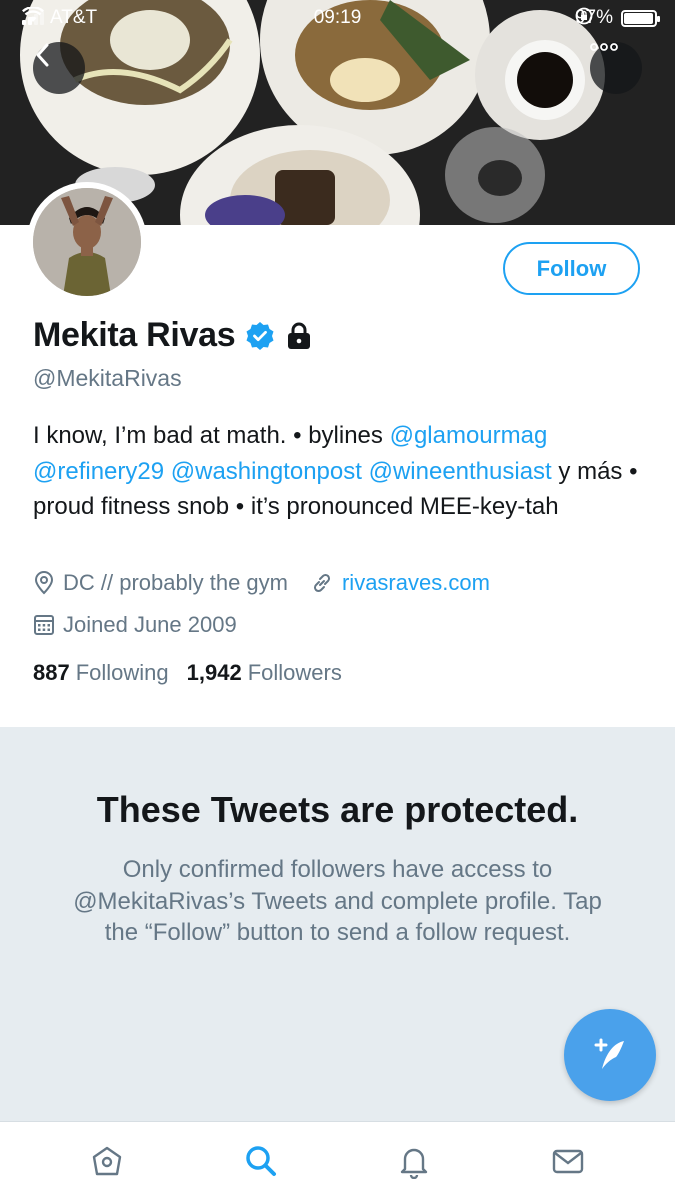 Image resolution: width=675 pixels, height=1200 pixels. Describe the element at coordinates (604, 47) in the screenshot. I see `more-dots-icon` at that location.